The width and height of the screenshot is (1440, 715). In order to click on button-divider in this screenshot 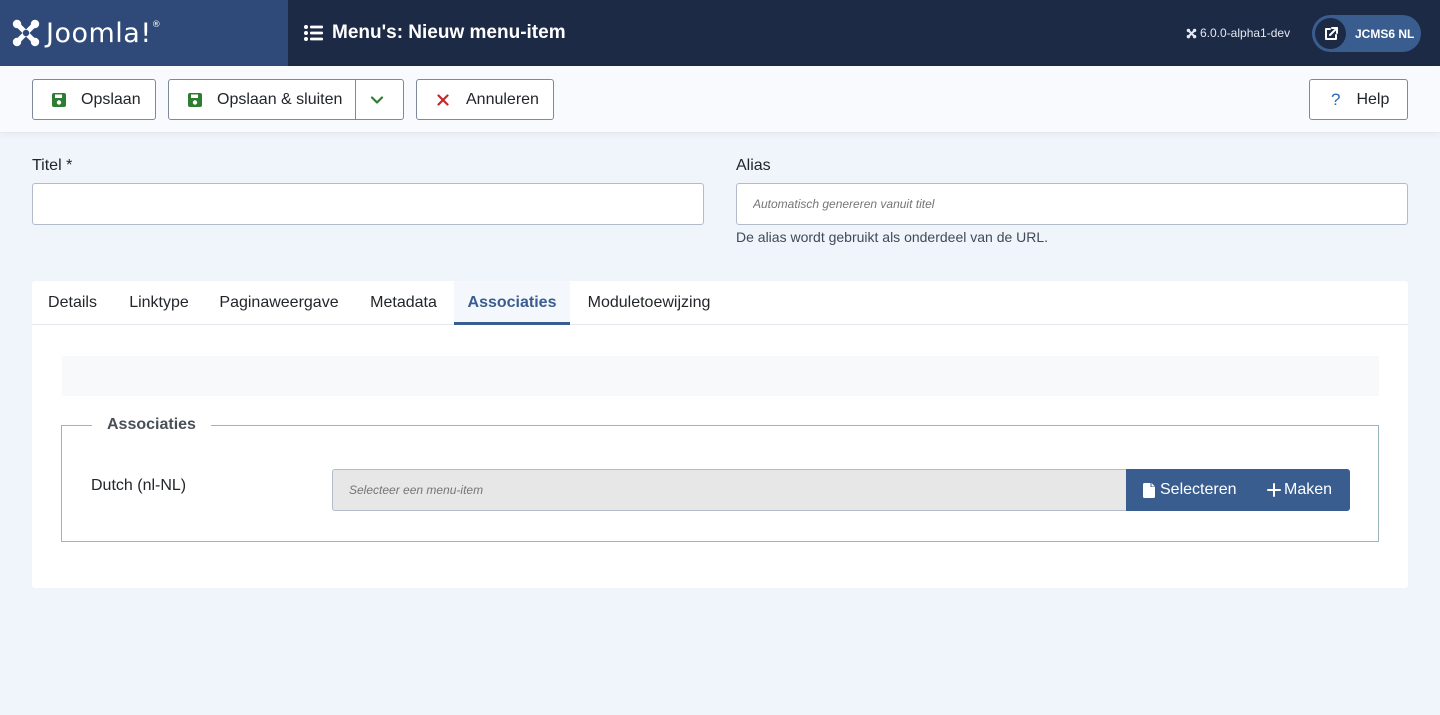, I will do `click(355, 99)`.